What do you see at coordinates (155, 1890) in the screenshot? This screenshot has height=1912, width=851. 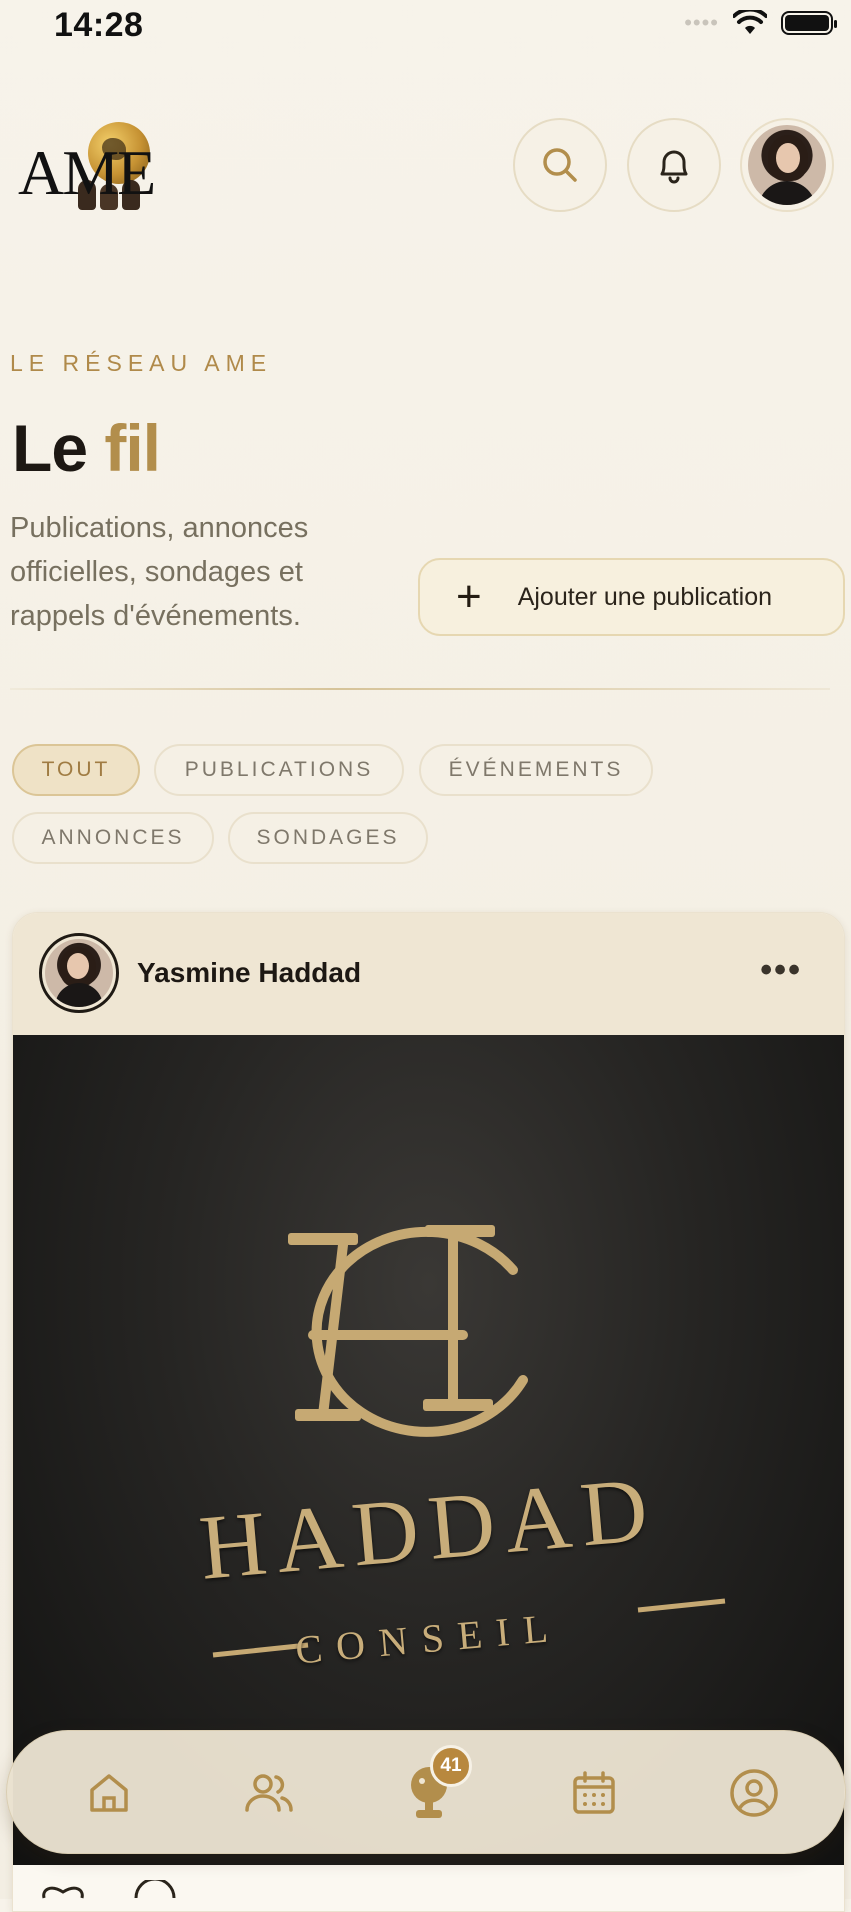 I see `comment-icon` at bounding box center [155, 1890].